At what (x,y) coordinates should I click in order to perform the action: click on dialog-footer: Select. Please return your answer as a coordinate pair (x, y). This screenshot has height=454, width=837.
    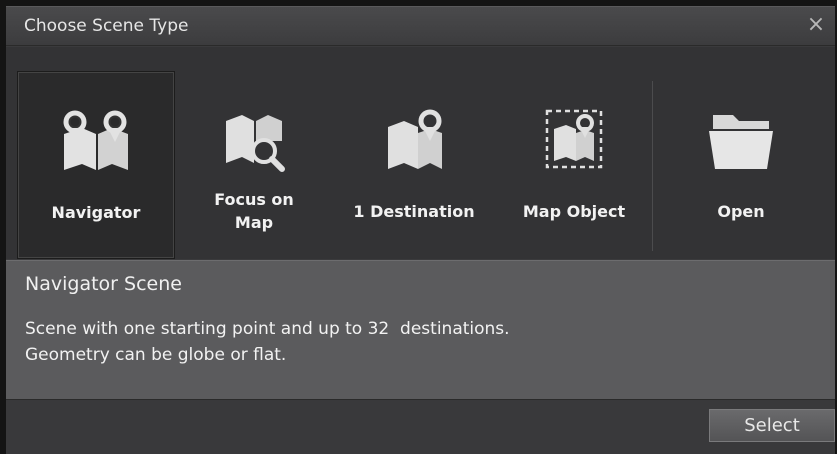
    Looking at the image, I should click on (420, 427).